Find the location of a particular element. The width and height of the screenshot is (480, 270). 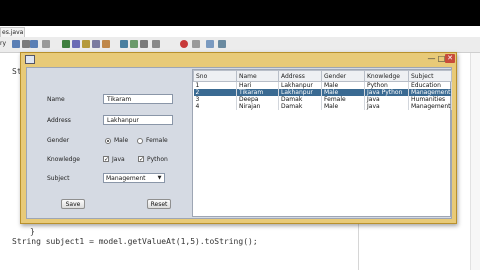

minimize-button: — is located at coordinates (431, 58).